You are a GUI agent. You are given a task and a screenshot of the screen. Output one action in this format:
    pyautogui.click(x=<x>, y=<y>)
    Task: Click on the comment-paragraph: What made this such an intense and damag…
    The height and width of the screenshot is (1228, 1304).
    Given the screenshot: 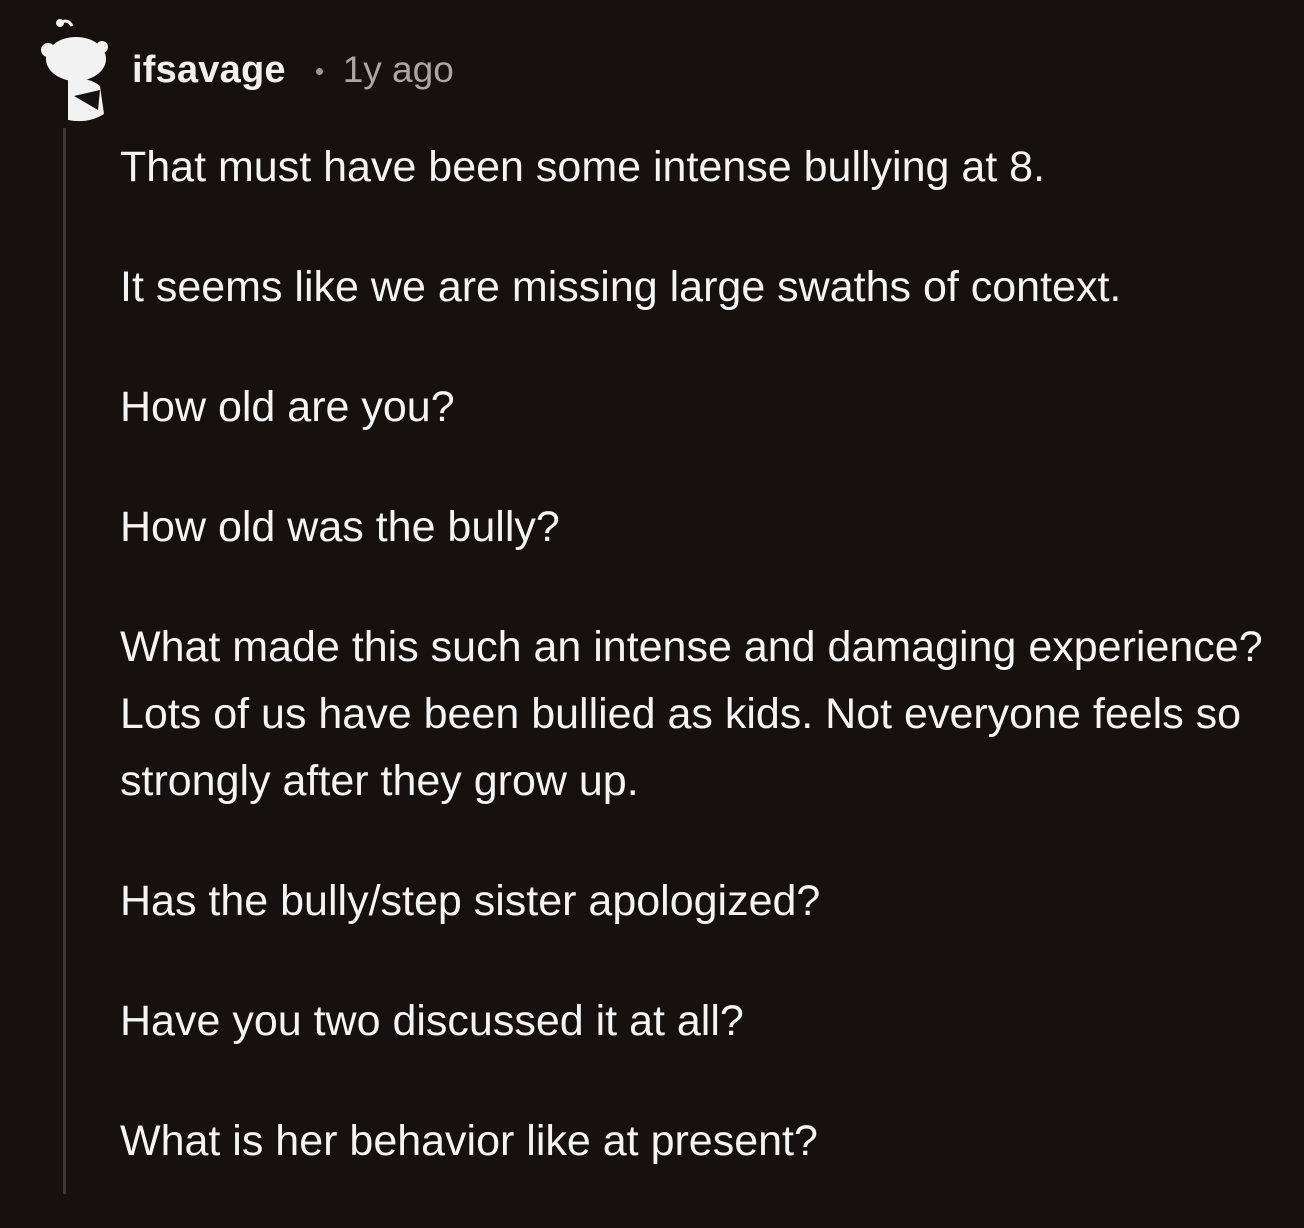 What is the action you would take?
    pyautogui.click(x=691, y=714)
    